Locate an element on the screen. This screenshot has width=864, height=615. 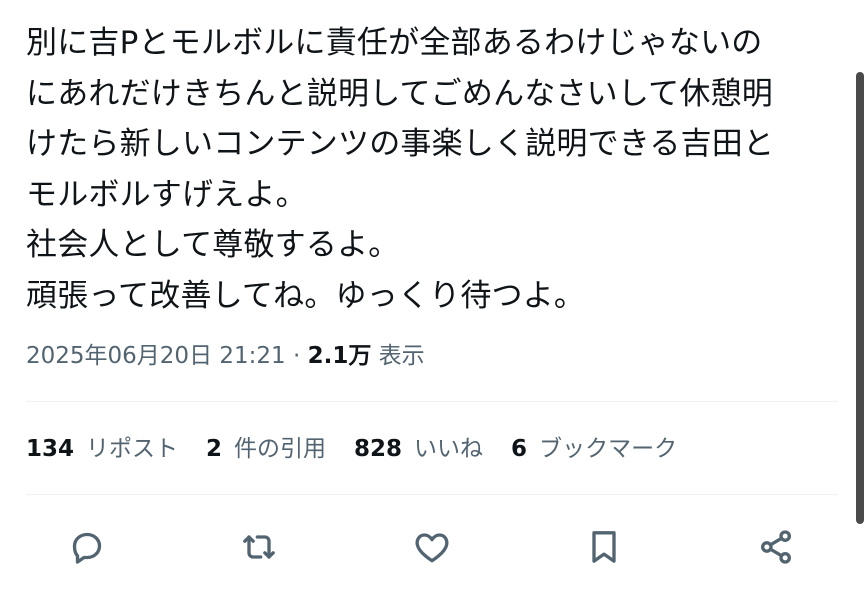
reply-icon is located at coordinates (87, 548).